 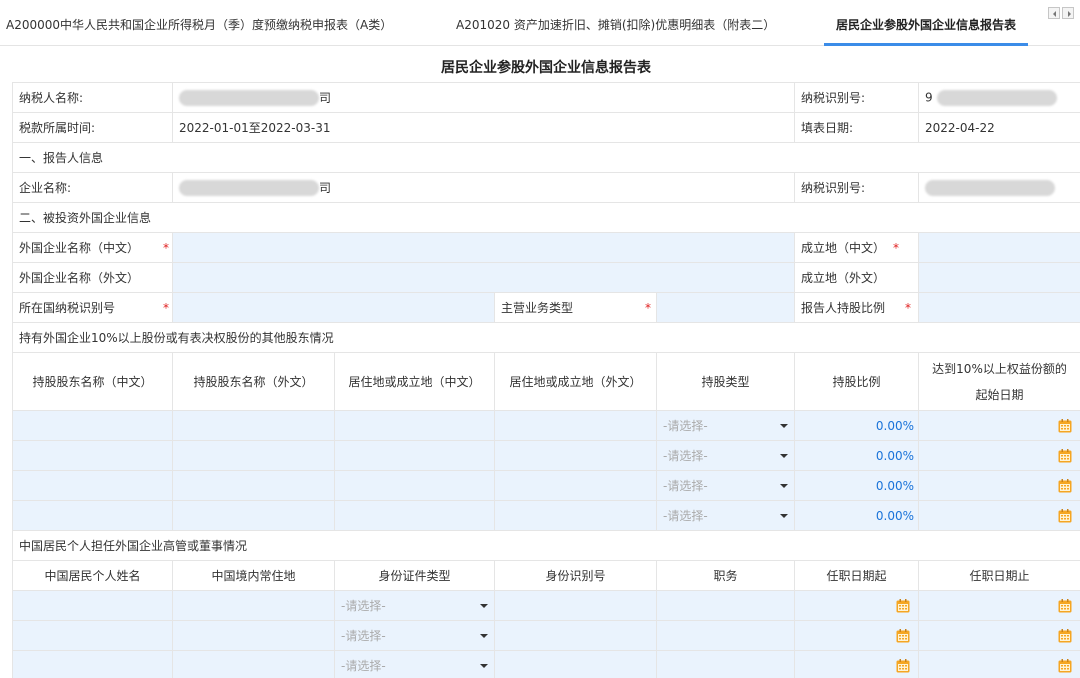 I want to click on est-place-foreign-label: 成立地（外文）, so click(x=857, y=277).